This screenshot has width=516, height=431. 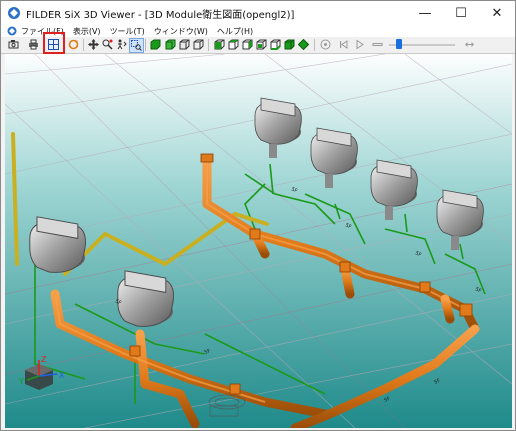 What do you see at coordinates (247, 44) in the screenshot?
I see `view-side-icon` at bounding box center [247, 44].